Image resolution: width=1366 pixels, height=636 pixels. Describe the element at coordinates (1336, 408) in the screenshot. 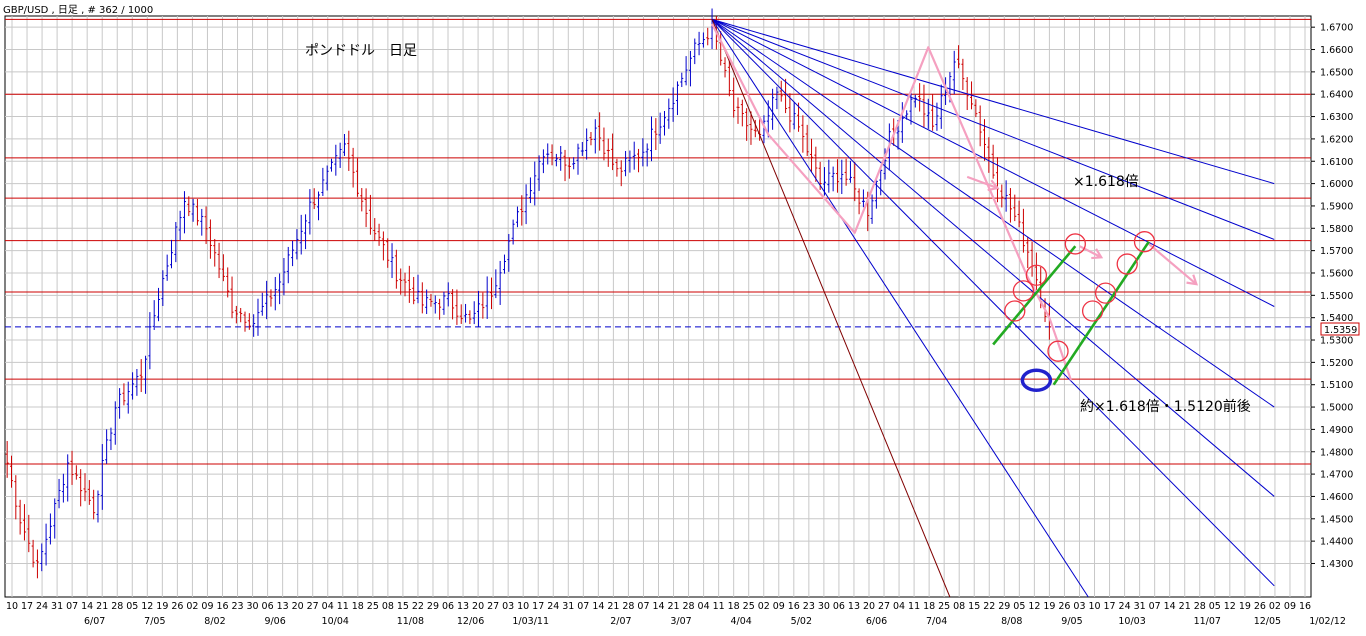

I see `y-tick-label: 1.5000` at that location.